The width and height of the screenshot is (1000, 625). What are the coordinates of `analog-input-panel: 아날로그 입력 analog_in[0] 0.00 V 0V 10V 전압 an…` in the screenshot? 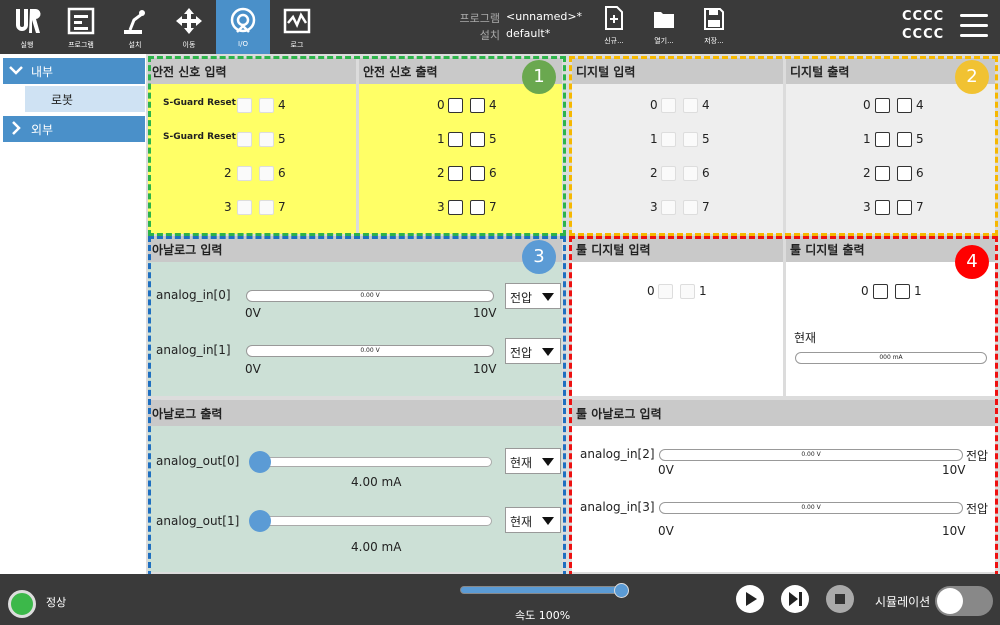 It's located at (355, 316).